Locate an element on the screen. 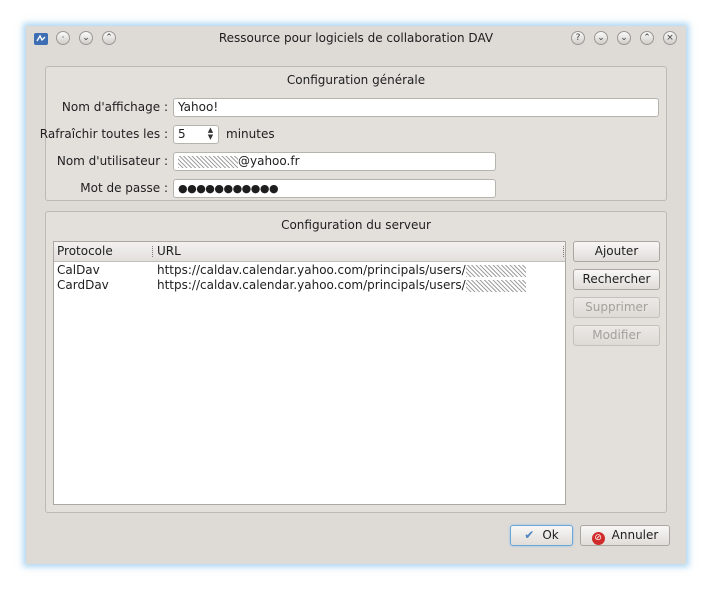 This screenshot has height=591, width=712. modify-button-label: Modifier is located at coordinates (616, 335).